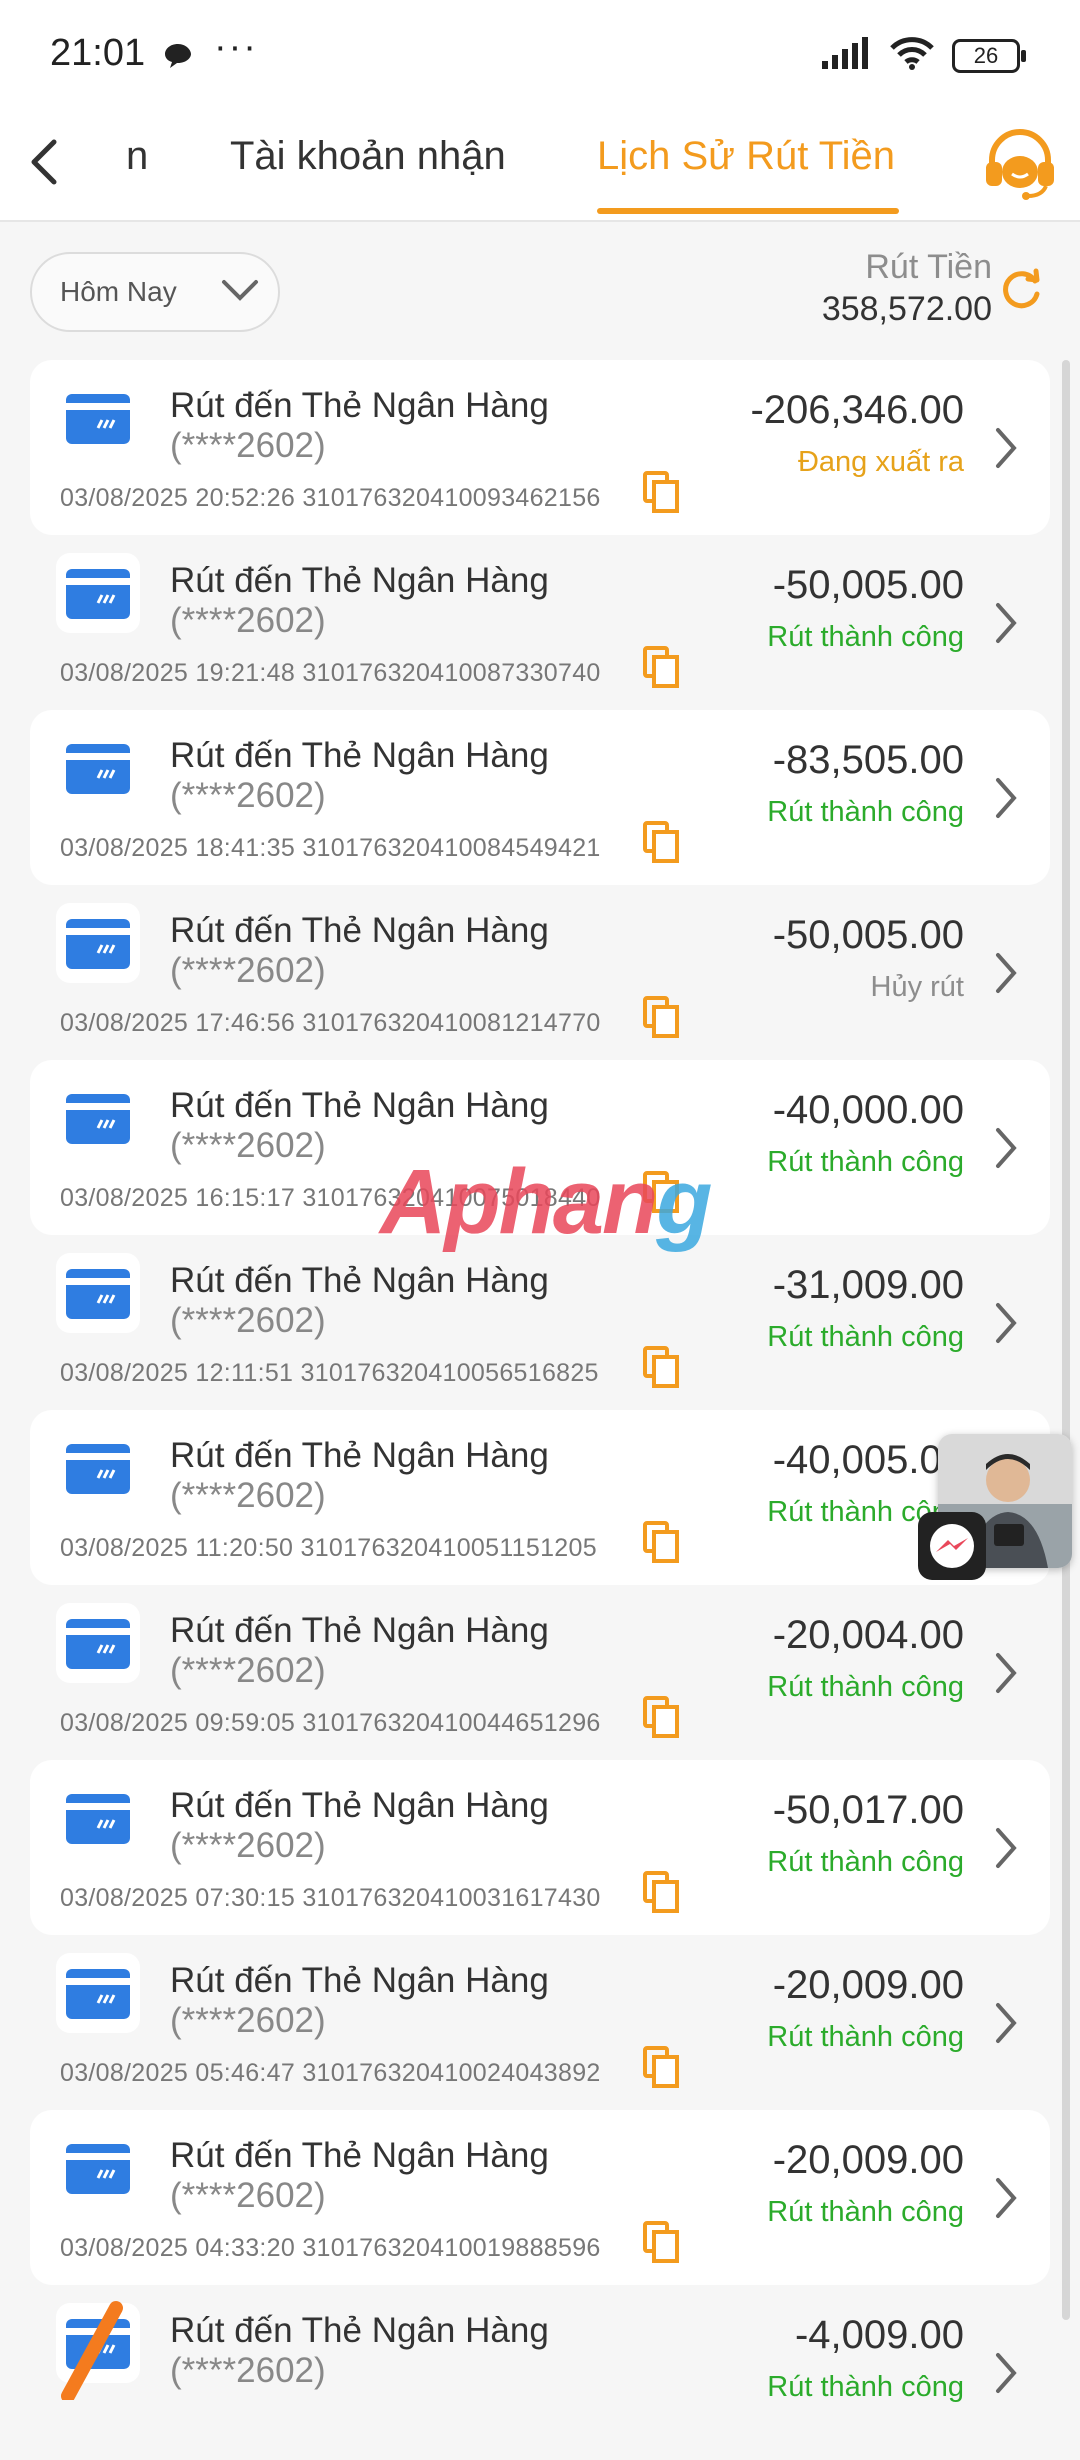 This screenshot has width=1080, height=2460. Describe the element at coordinates (240, 293) in the screenshot. I see `chevron-down-icon` at that location.